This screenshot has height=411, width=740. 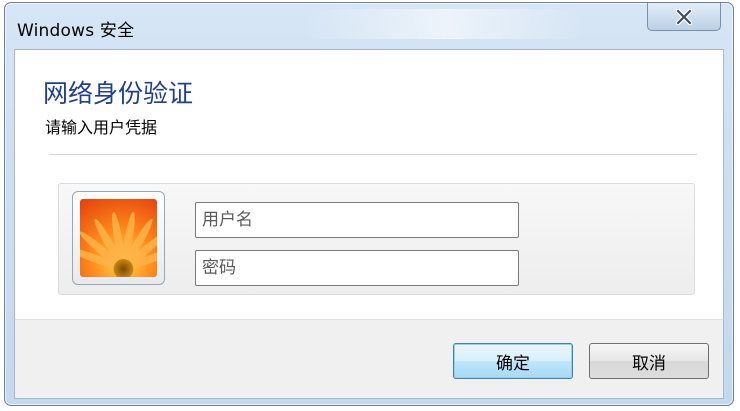 What do you see at coordinates (76, 31) in the screenshot?
I see `window-title: Windows 安全` at bounding box center [76, 31].